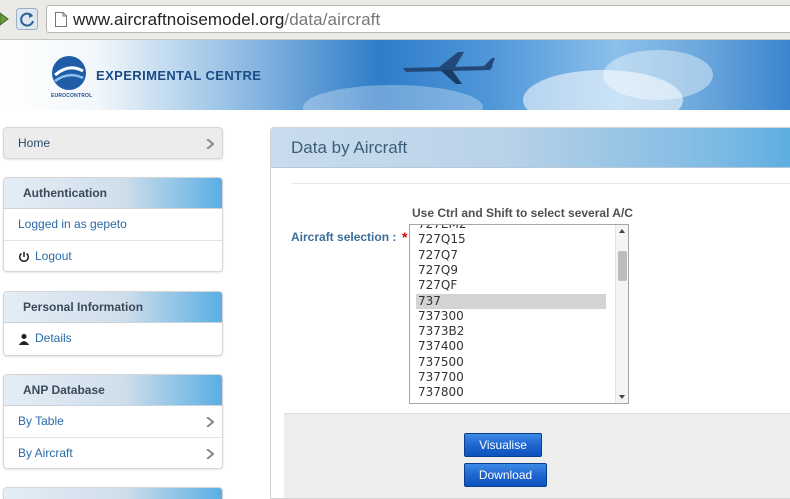 This screenshot has width=790, height=499. Describe the element at coordinates (113, 193) in the screenshot. I see `panel-title: Authentication` at that location.